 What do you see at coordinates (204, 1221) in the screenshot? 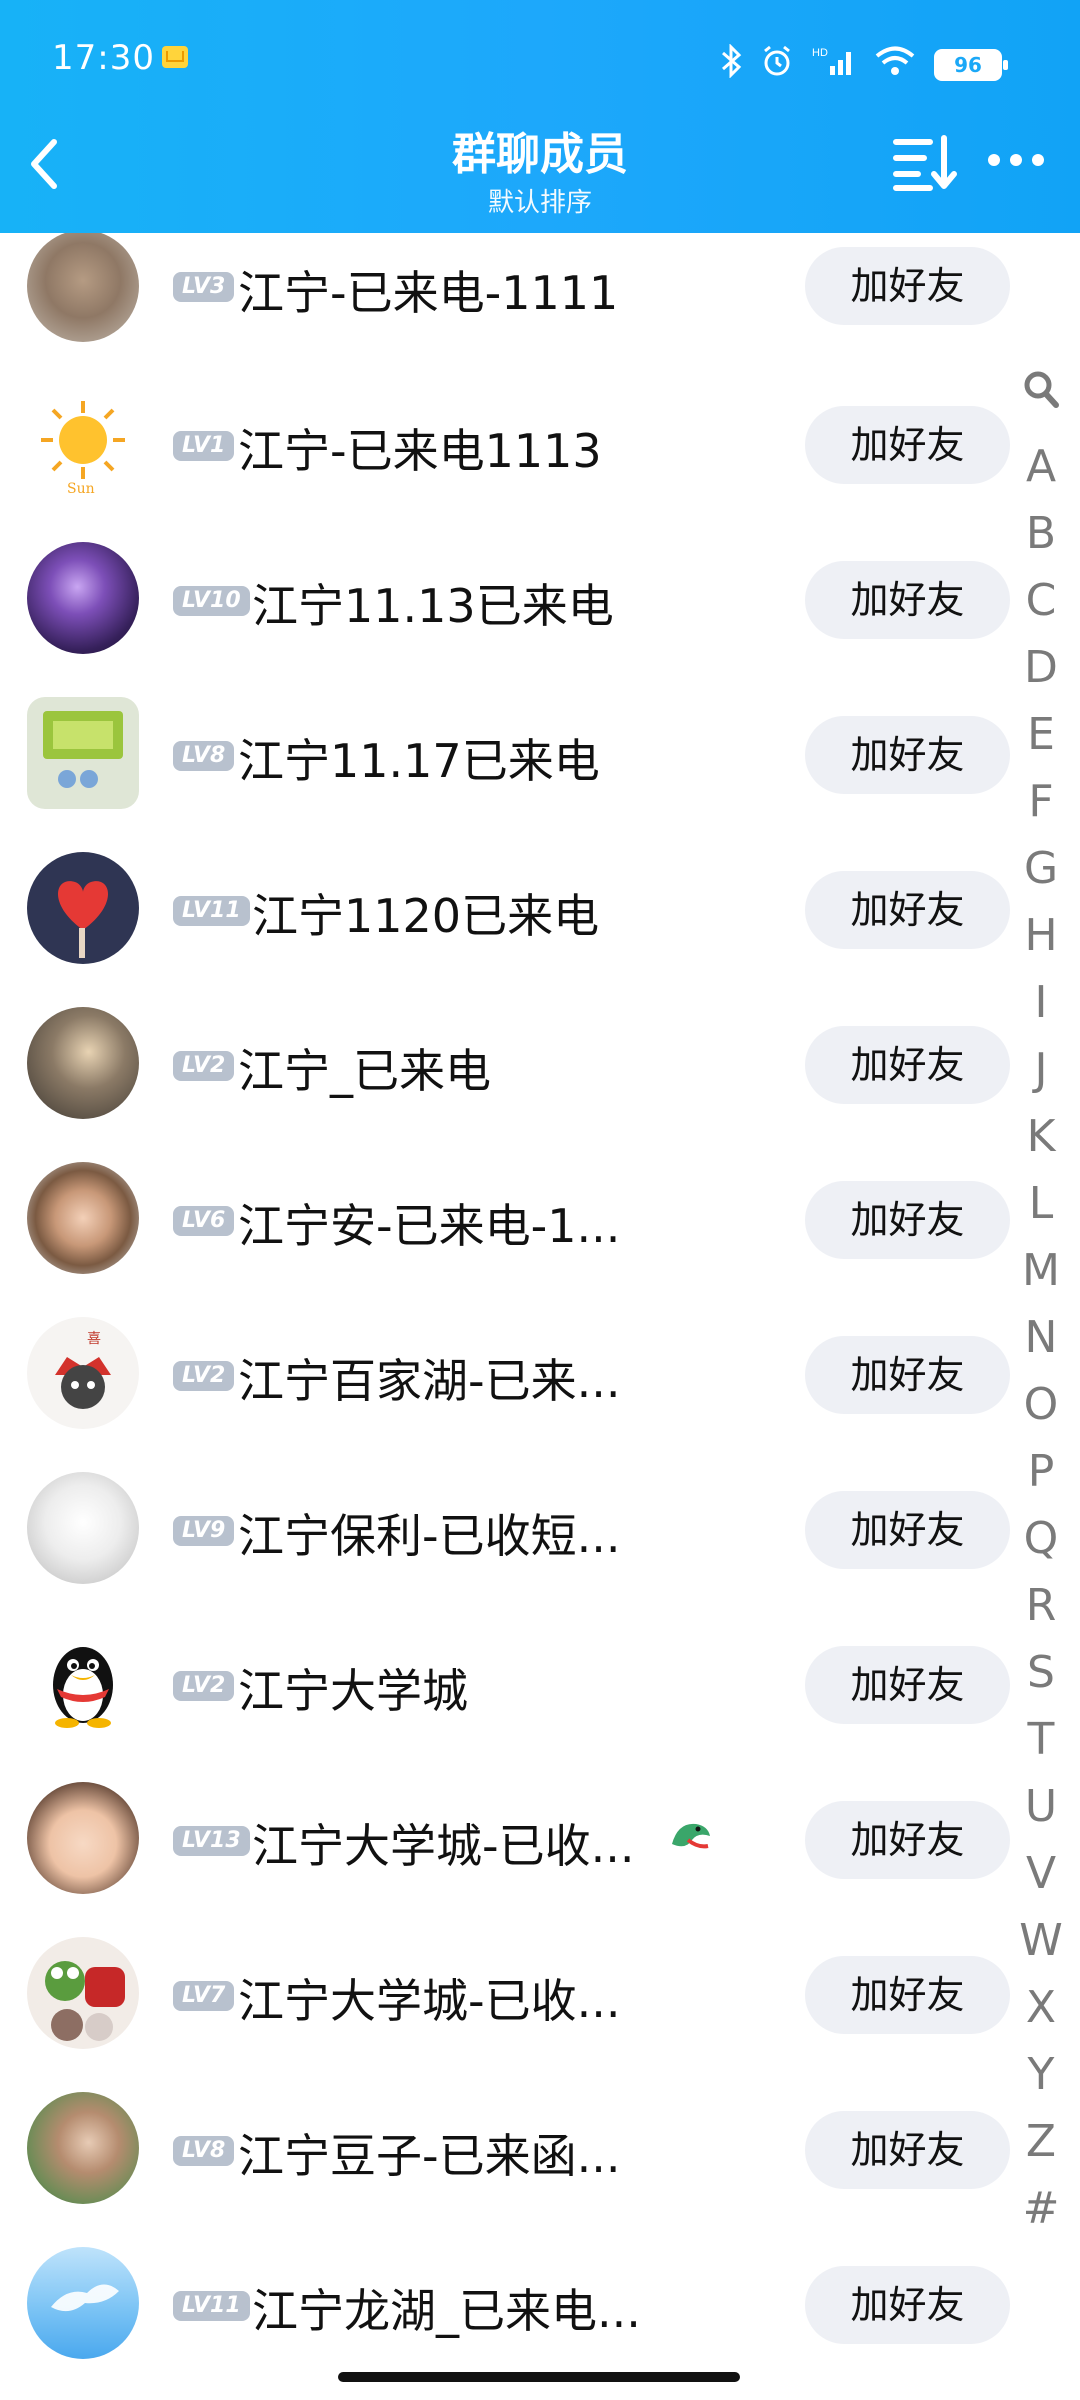
I see `level-badge: LV6` at bounding box center [204, 1221].